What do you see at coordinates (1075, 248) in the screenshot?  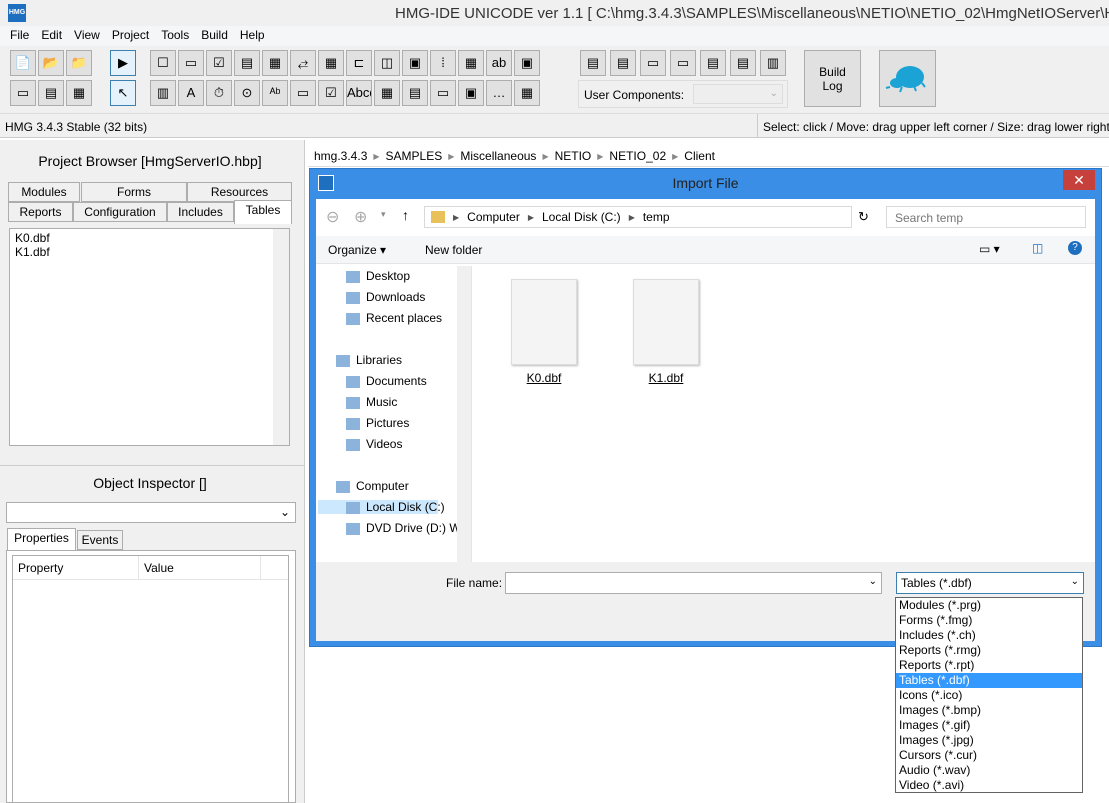 I see `help-icon: ?` at bounding box center [1075, 248].